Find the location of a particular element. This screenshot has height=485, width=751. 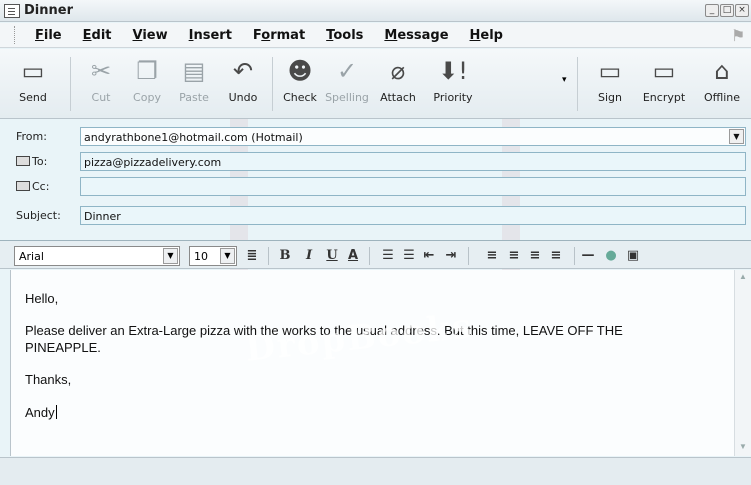

to-row: To: pizza@pizzadelivery.com is located at coordinates (375, 162).